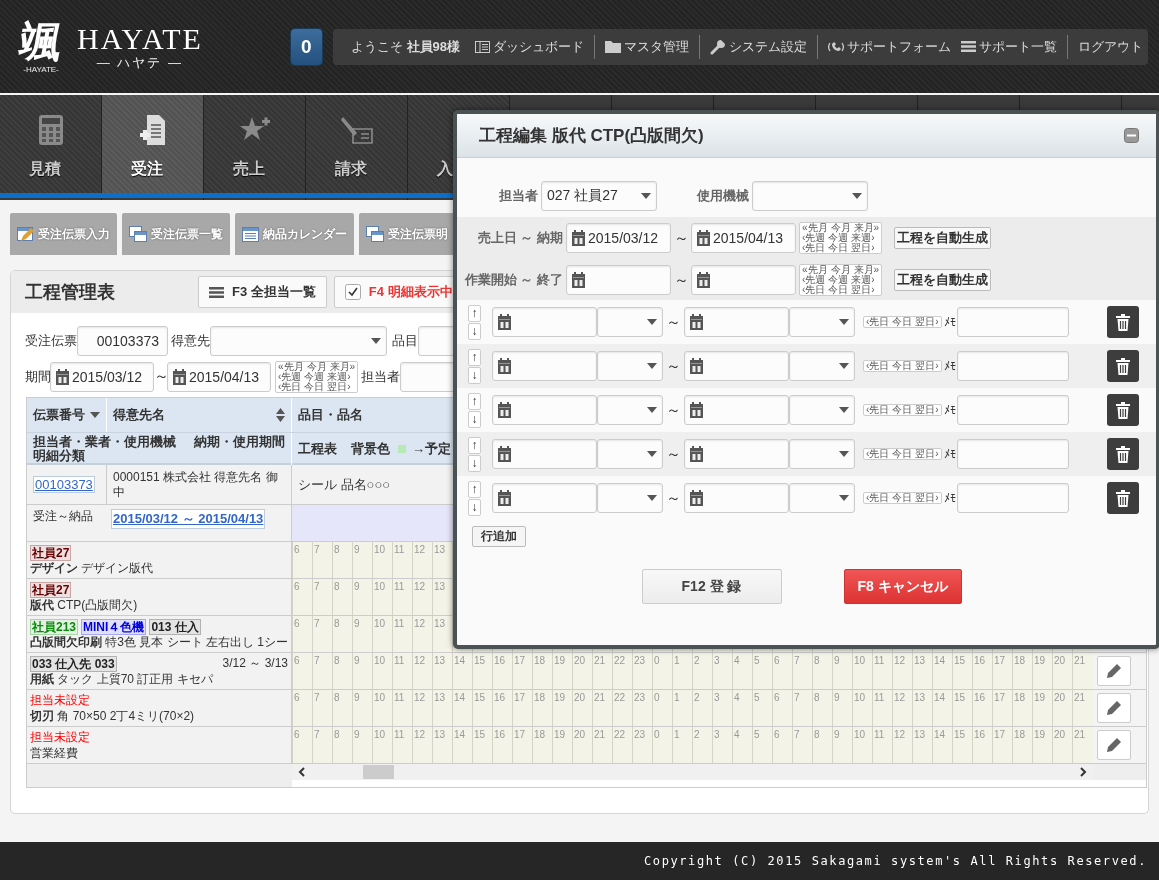 This screenshot has width=1159, height=880. I want to click on field-label: 売上日 ～ 納期, so click(520, 238).